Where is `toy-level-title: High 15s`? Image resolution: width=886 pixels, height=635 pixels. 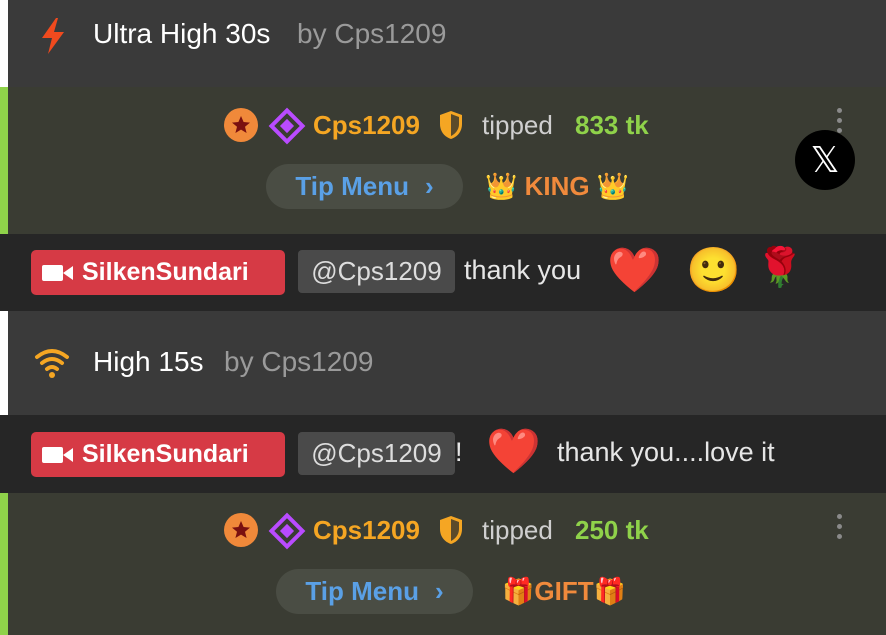 toy-level-title: High 15s is located at coordinates (148, 361).